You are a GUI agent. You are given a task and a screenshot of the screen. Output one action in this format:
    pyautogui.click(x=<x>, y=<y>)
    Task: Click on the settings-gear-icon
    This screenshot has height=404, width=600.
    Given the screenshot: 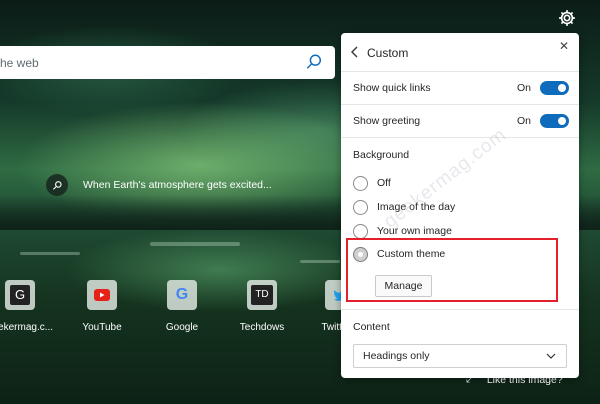 What is the action you would take?
    pyautogui.click(x=567, y=19)
    